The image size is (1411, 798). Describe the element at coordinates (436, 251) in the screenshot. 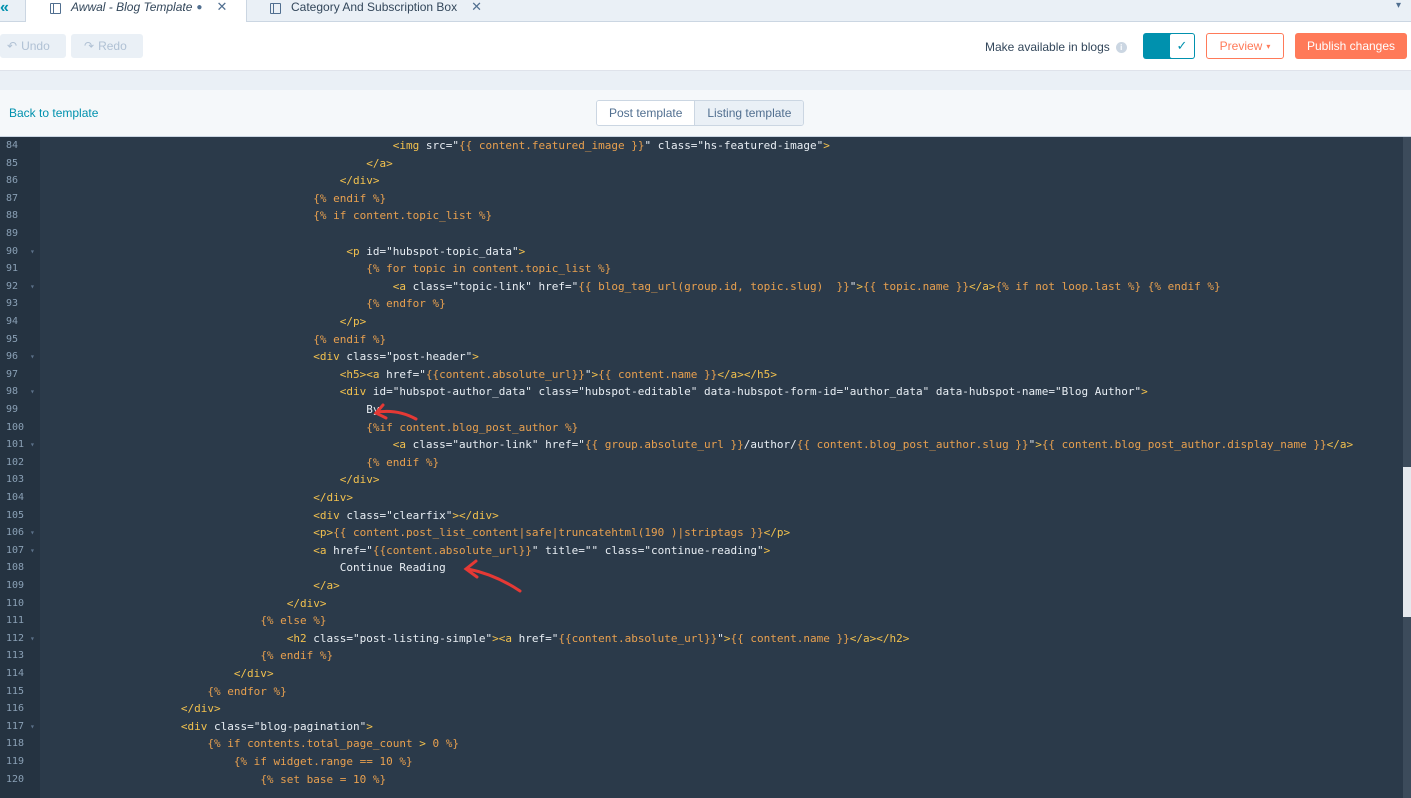

I see `code-text: <p id="hubspot-topic_data">` at that location.